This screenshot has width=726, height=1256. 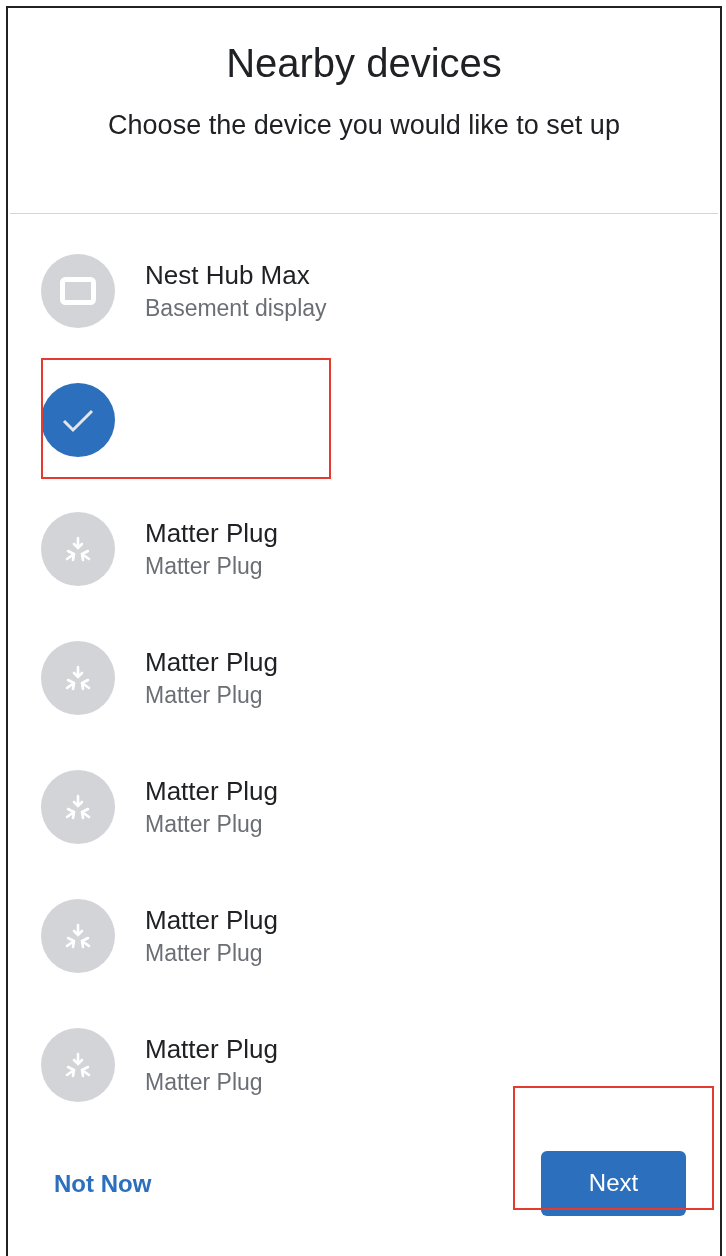 I want to click on next-button: Next, so click(x=613, y=1183).